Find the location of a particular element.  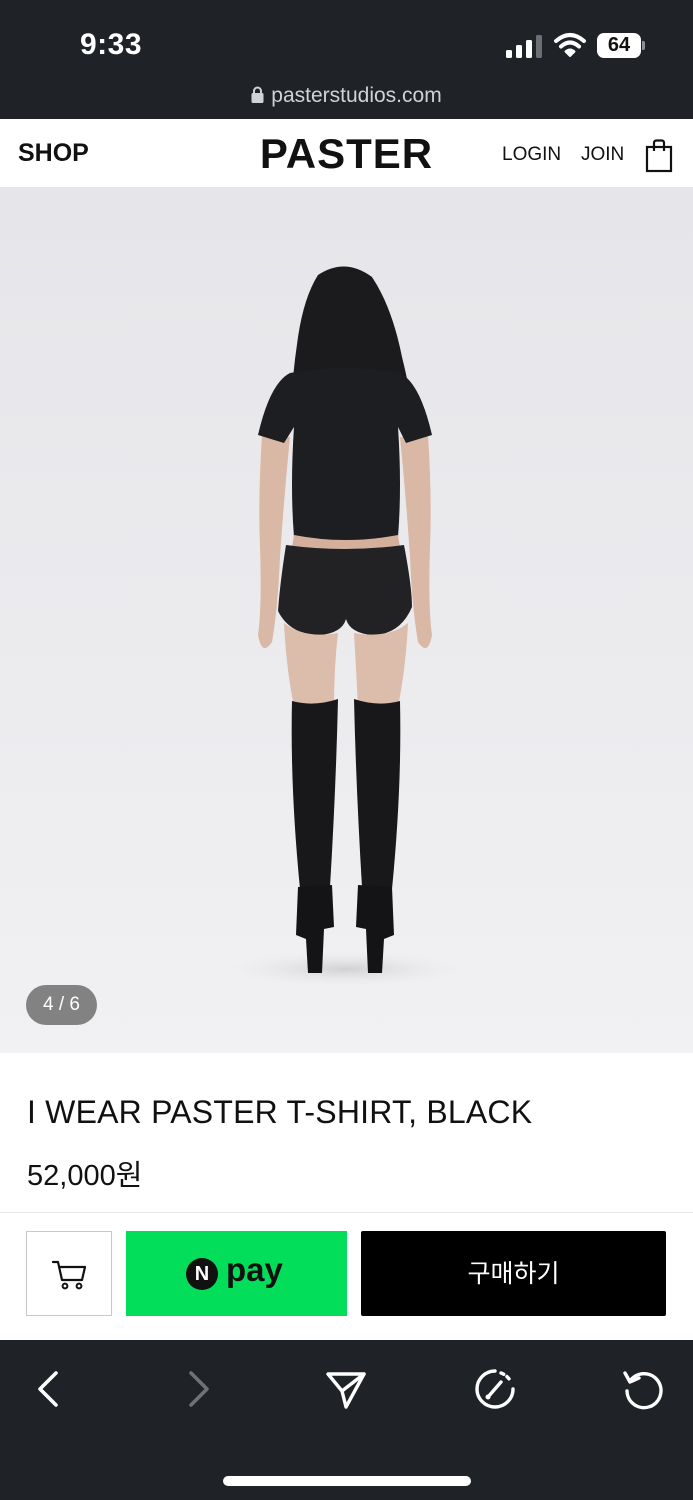

address-bar: pasterstudios.com is located at coordinates (346, 99).